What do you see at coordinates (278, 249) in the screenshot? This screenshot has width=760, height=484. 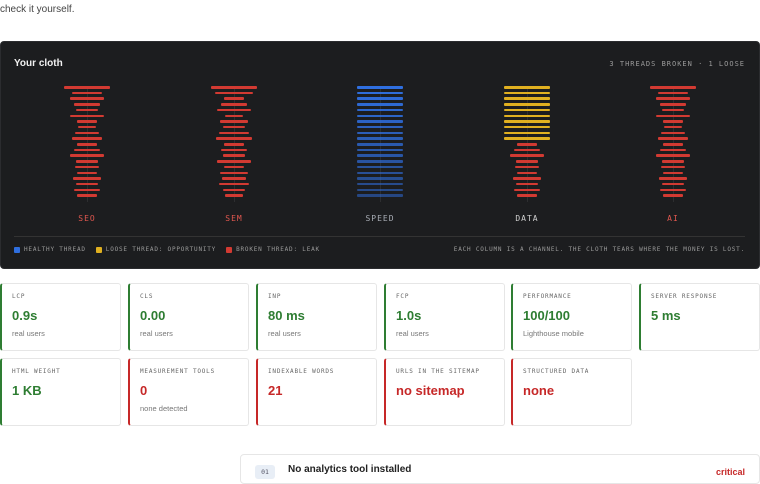 I see `legend-label: BROKEN THREAD: LEAK` at bounding box center [278, 249].